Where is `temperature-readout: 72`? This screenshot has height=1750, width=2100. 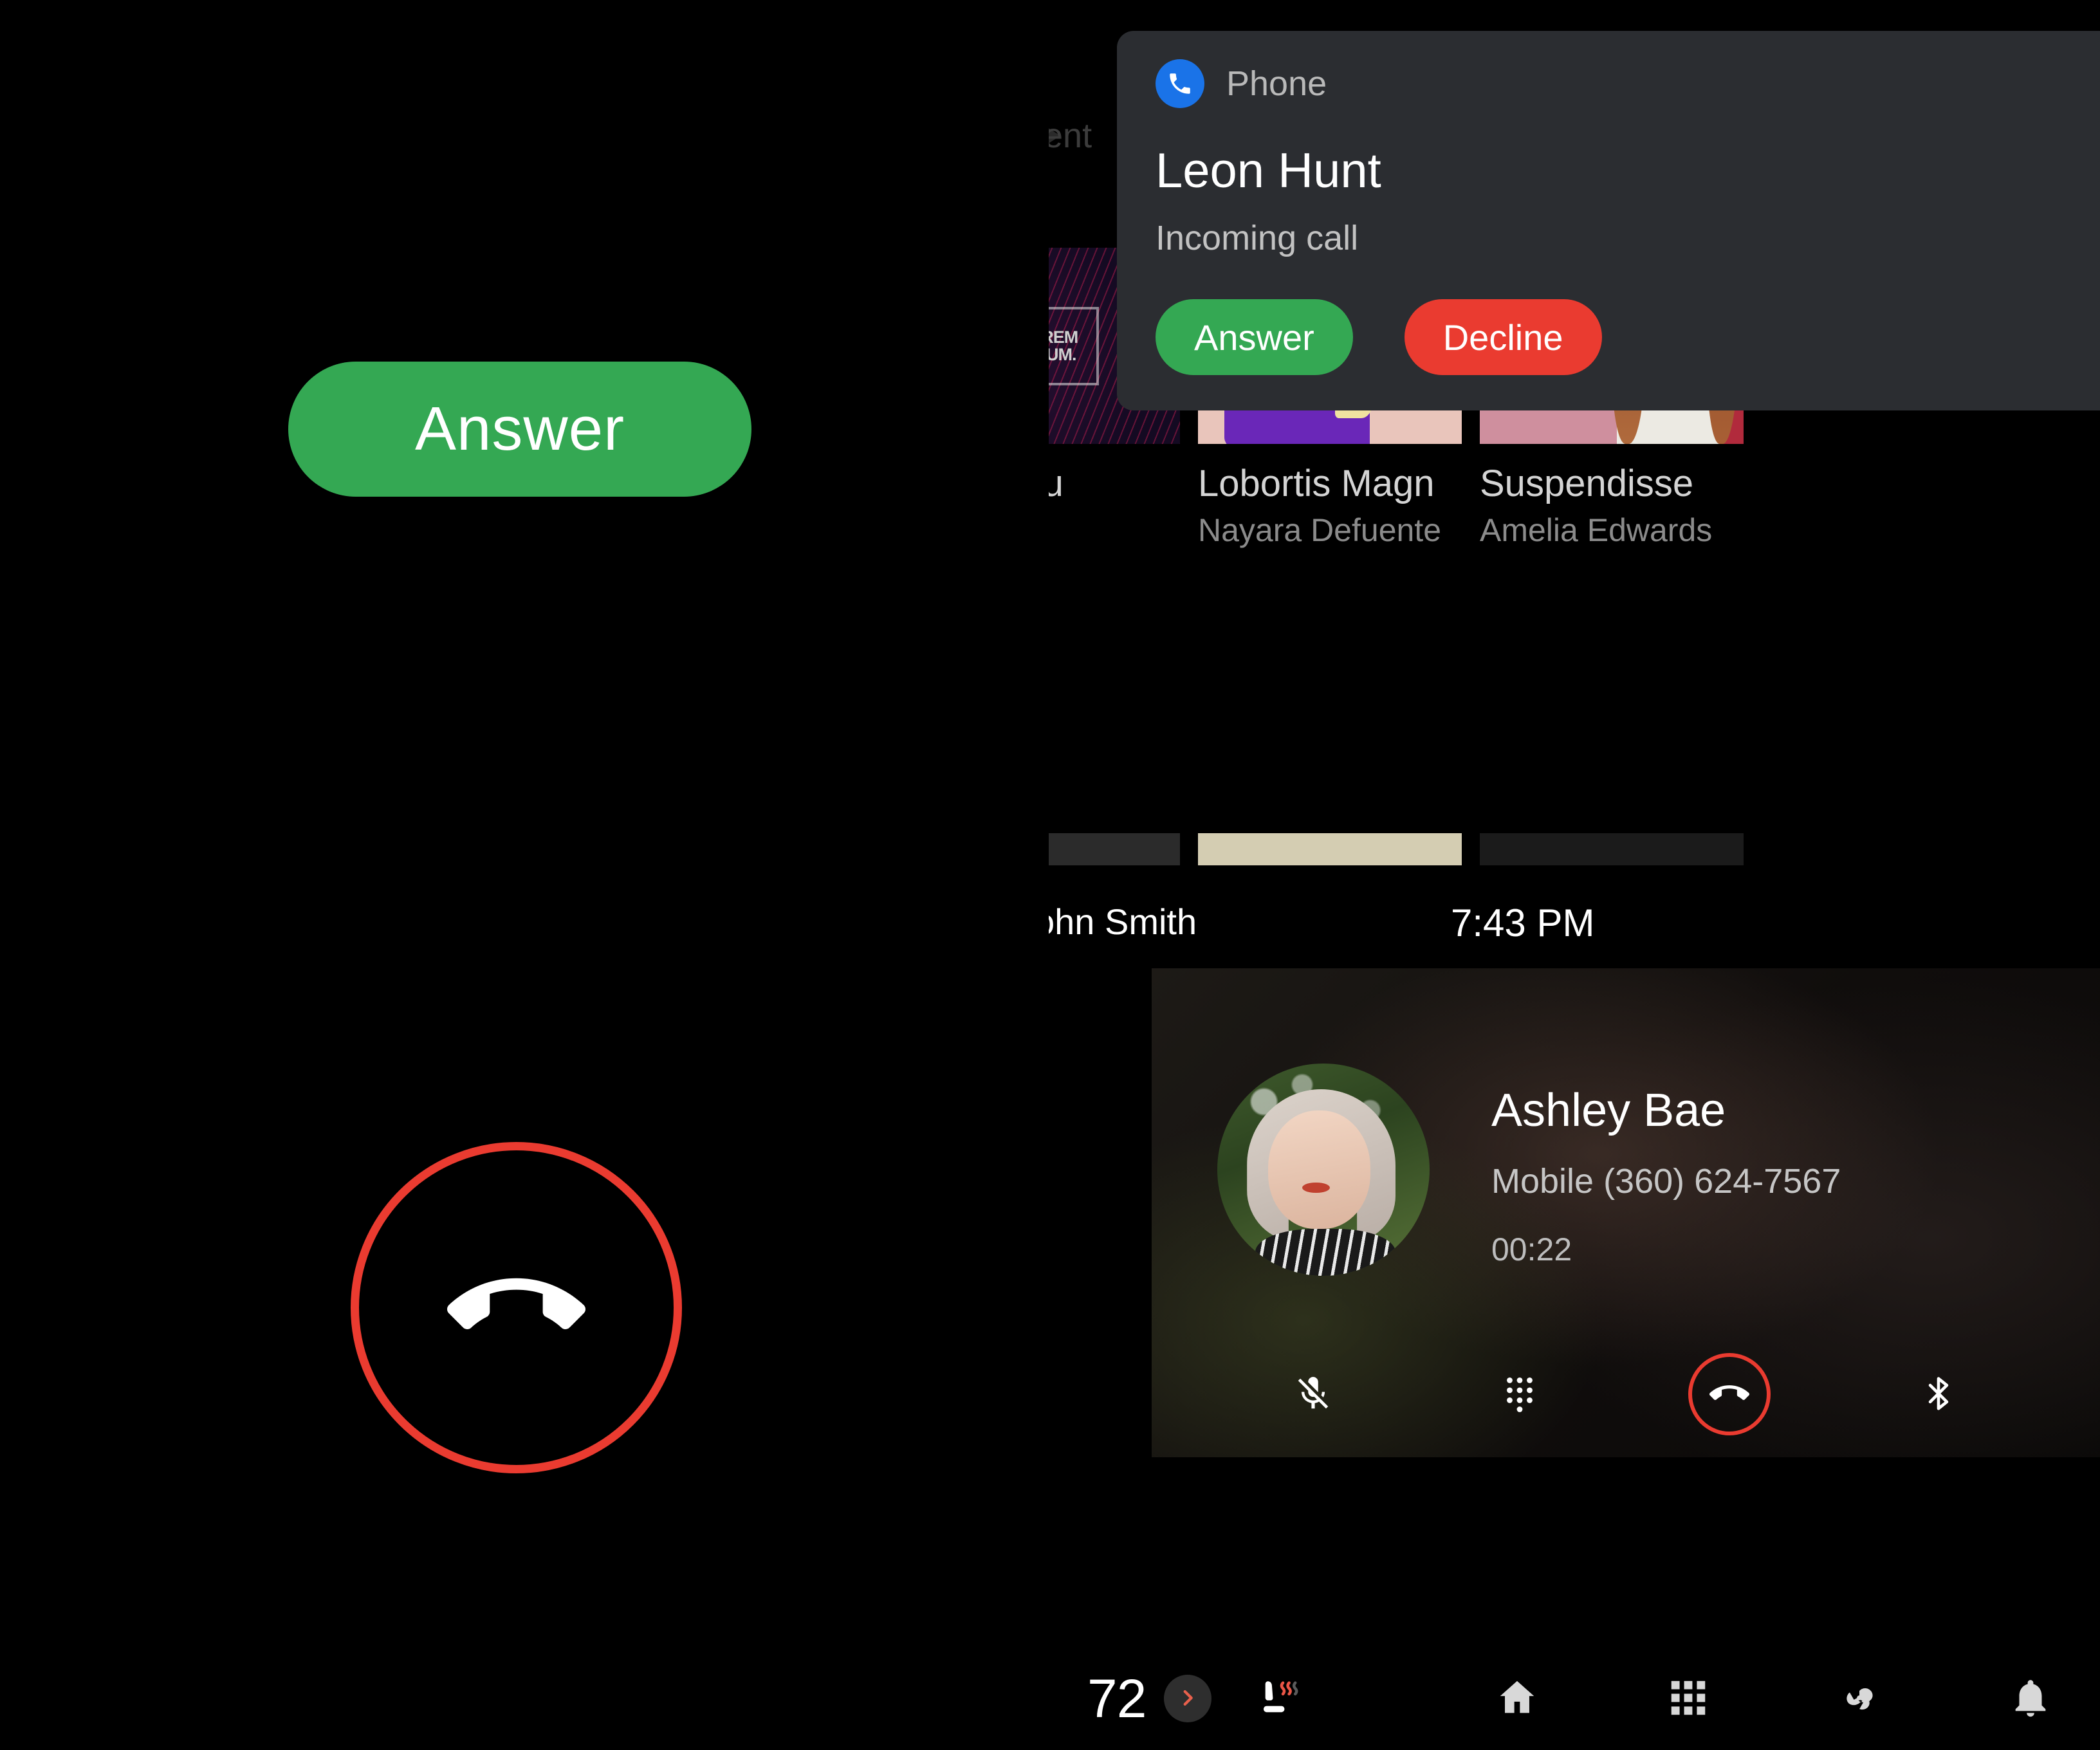
temperature-readout: 72 is located at coordinates (1117, 1698).